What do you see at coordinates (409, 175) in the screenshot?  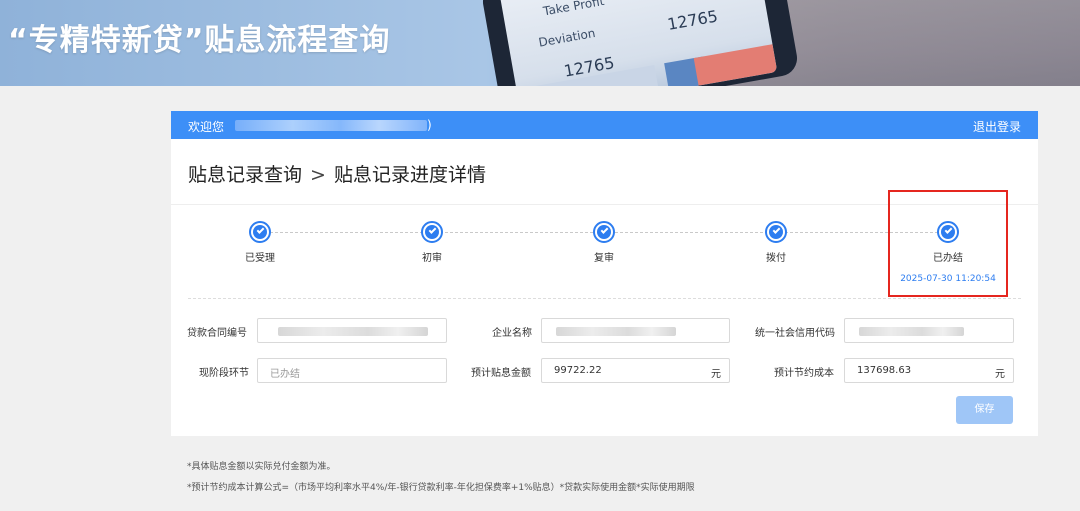 I see `breadcrumb-current: 贴息记录进度详情` at bounding box center [409, 175].